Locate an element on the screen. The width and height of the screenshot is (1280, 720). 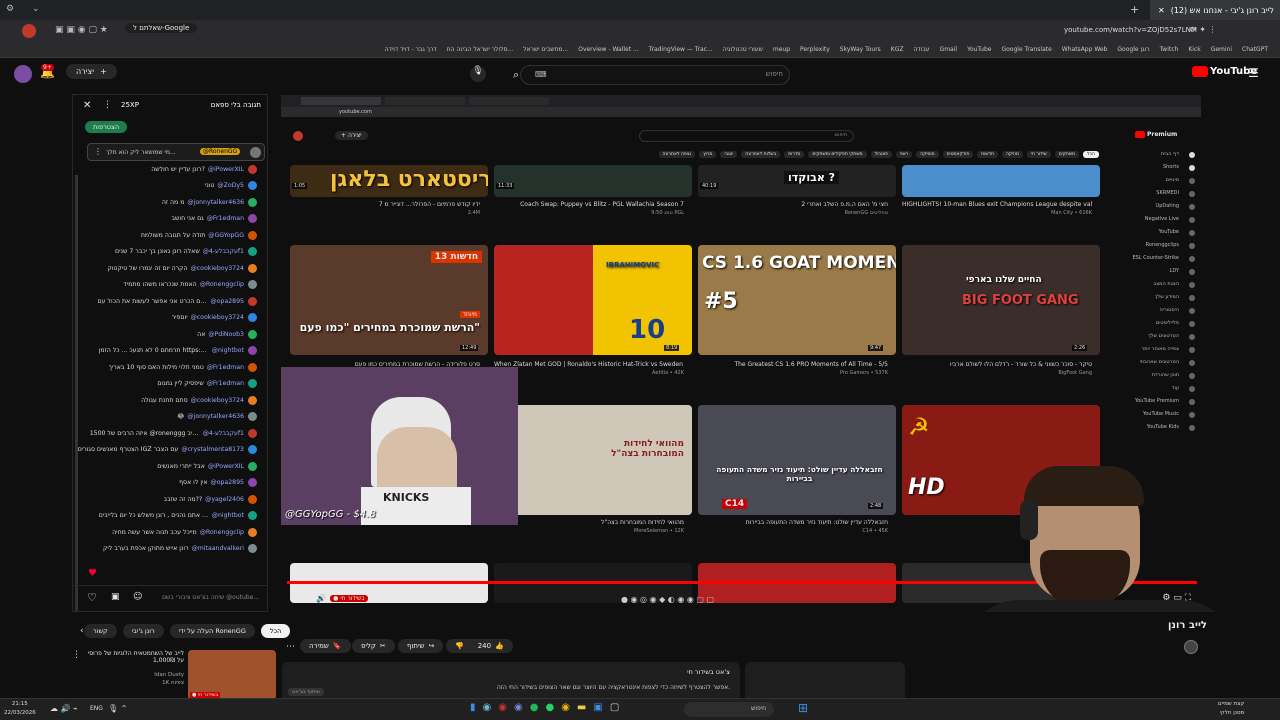
notes-app-icon: ▮ is located at coordinates (473, 707).